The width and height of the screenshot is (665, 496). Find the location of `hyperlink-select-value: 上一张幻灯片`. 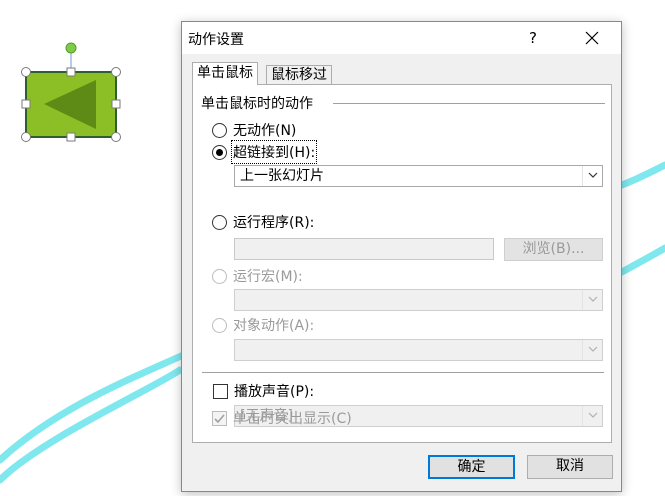

hyperlink-select-value: 上一张幻灯片 is located at coordinates (282, 176).